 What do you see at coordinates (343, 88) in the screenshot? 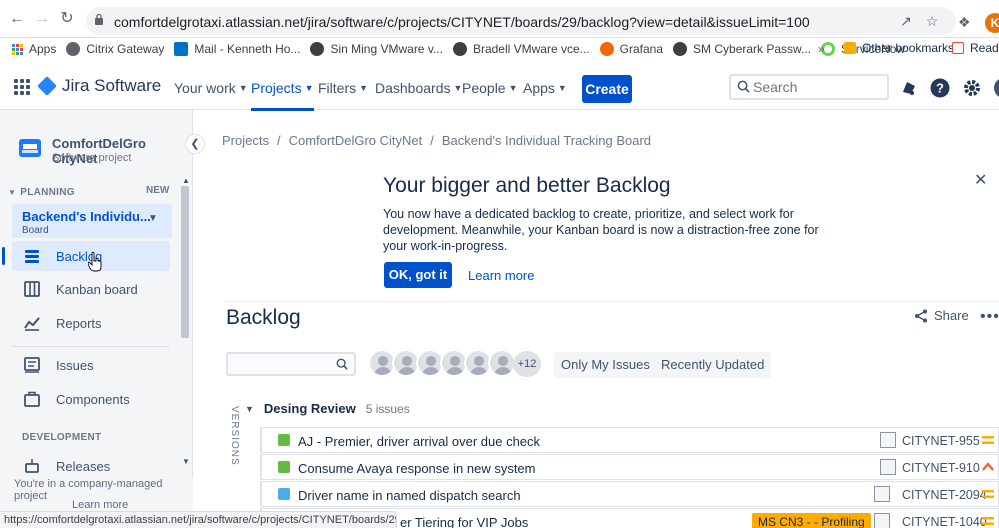
I see `nav-filters: Filters ▼` at bounding box center [343, 88].